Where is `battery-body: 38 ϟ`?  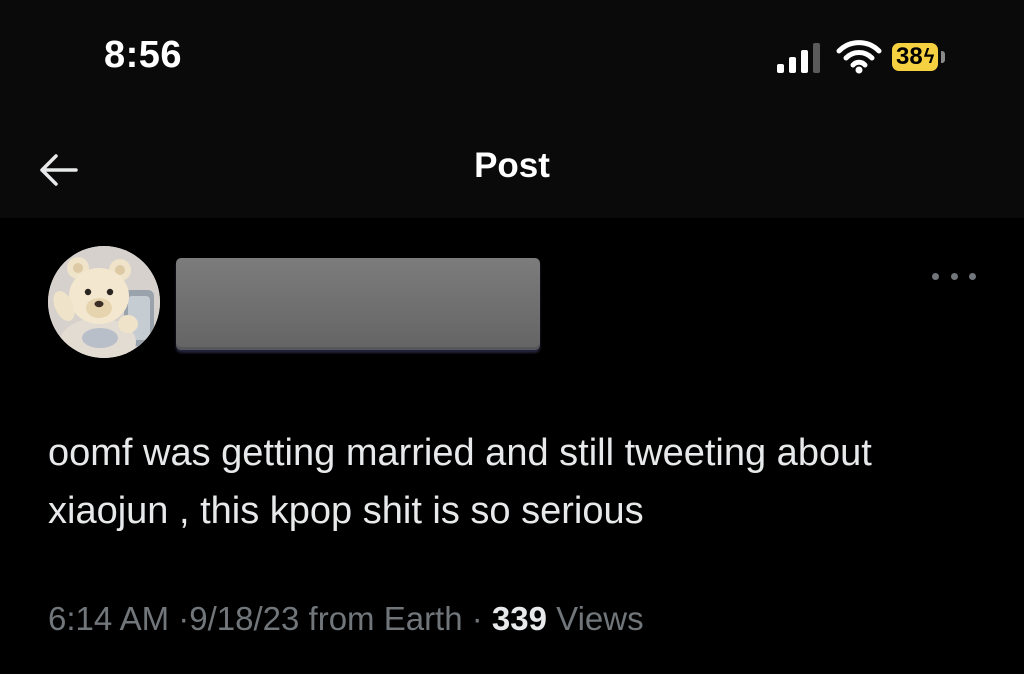
battery-body: 38 ϟ is located at coordinates (915, 57).